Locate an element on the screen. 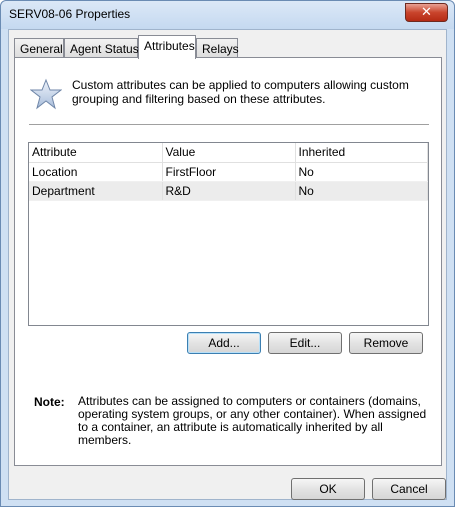 Image resolution: width=455 pixels, height=507 pixels. remove-button: Remove is located at coordinates (386, 343).